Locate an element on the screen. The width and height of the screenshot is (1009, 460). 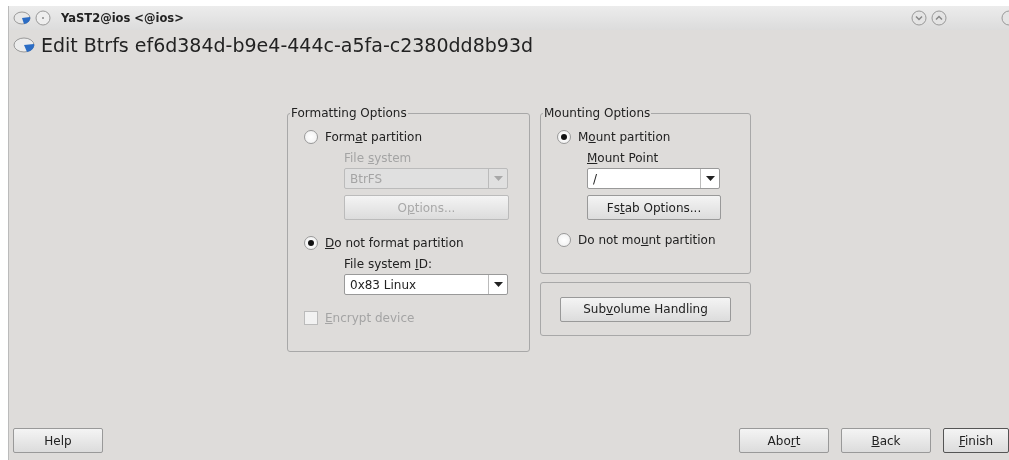
dropdown: 0x83 Linux is located at coordinates (426, 284).